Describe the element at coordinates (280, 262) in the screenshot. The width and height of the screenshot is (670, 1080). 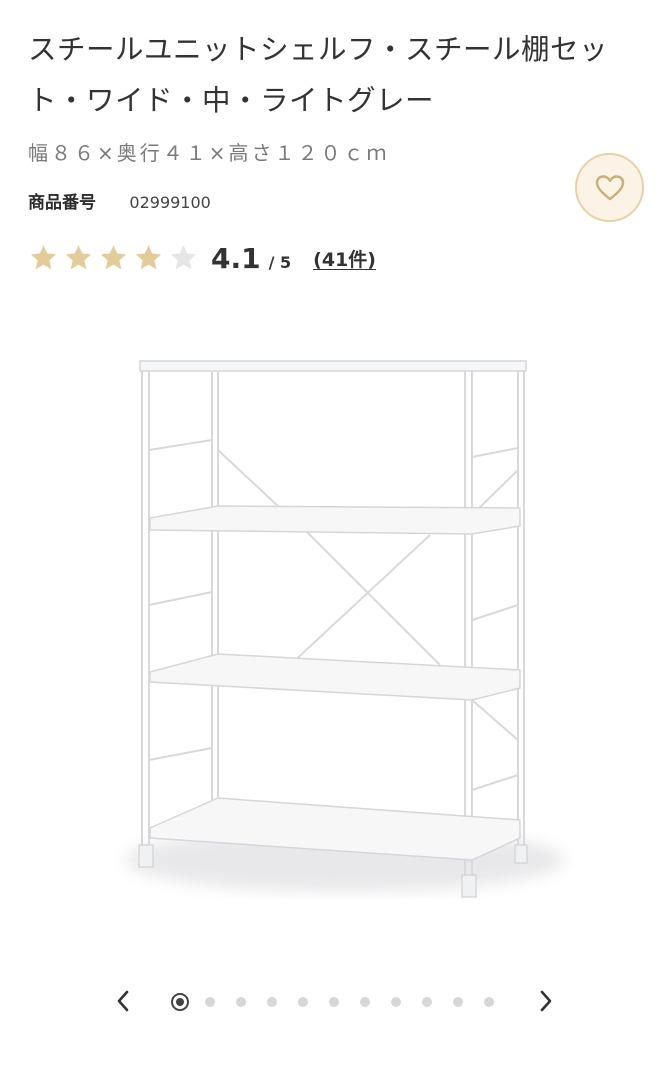
I see `rating-out-of: / 5` at that location.